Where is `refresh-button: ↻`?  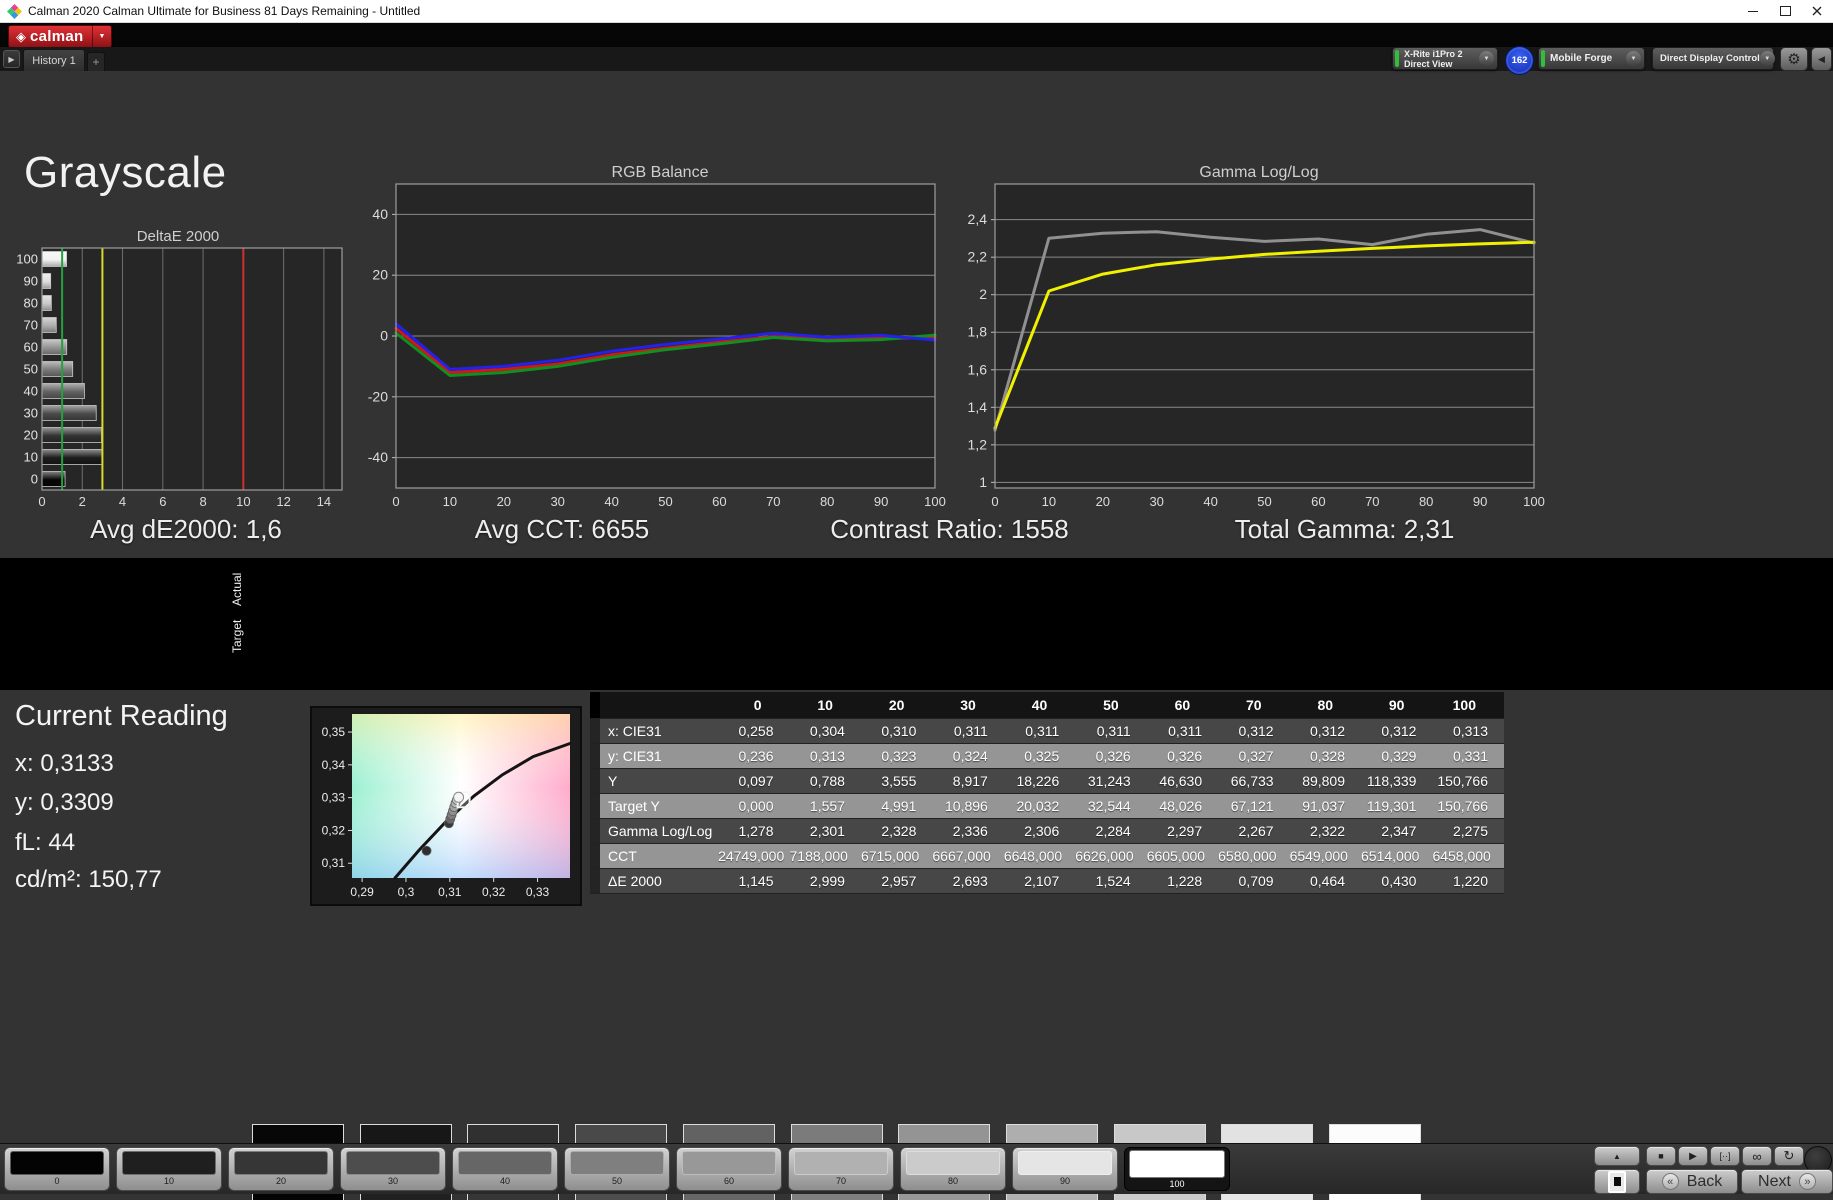 refresh-button: ↻ is located at coordinates (1789, 1156).